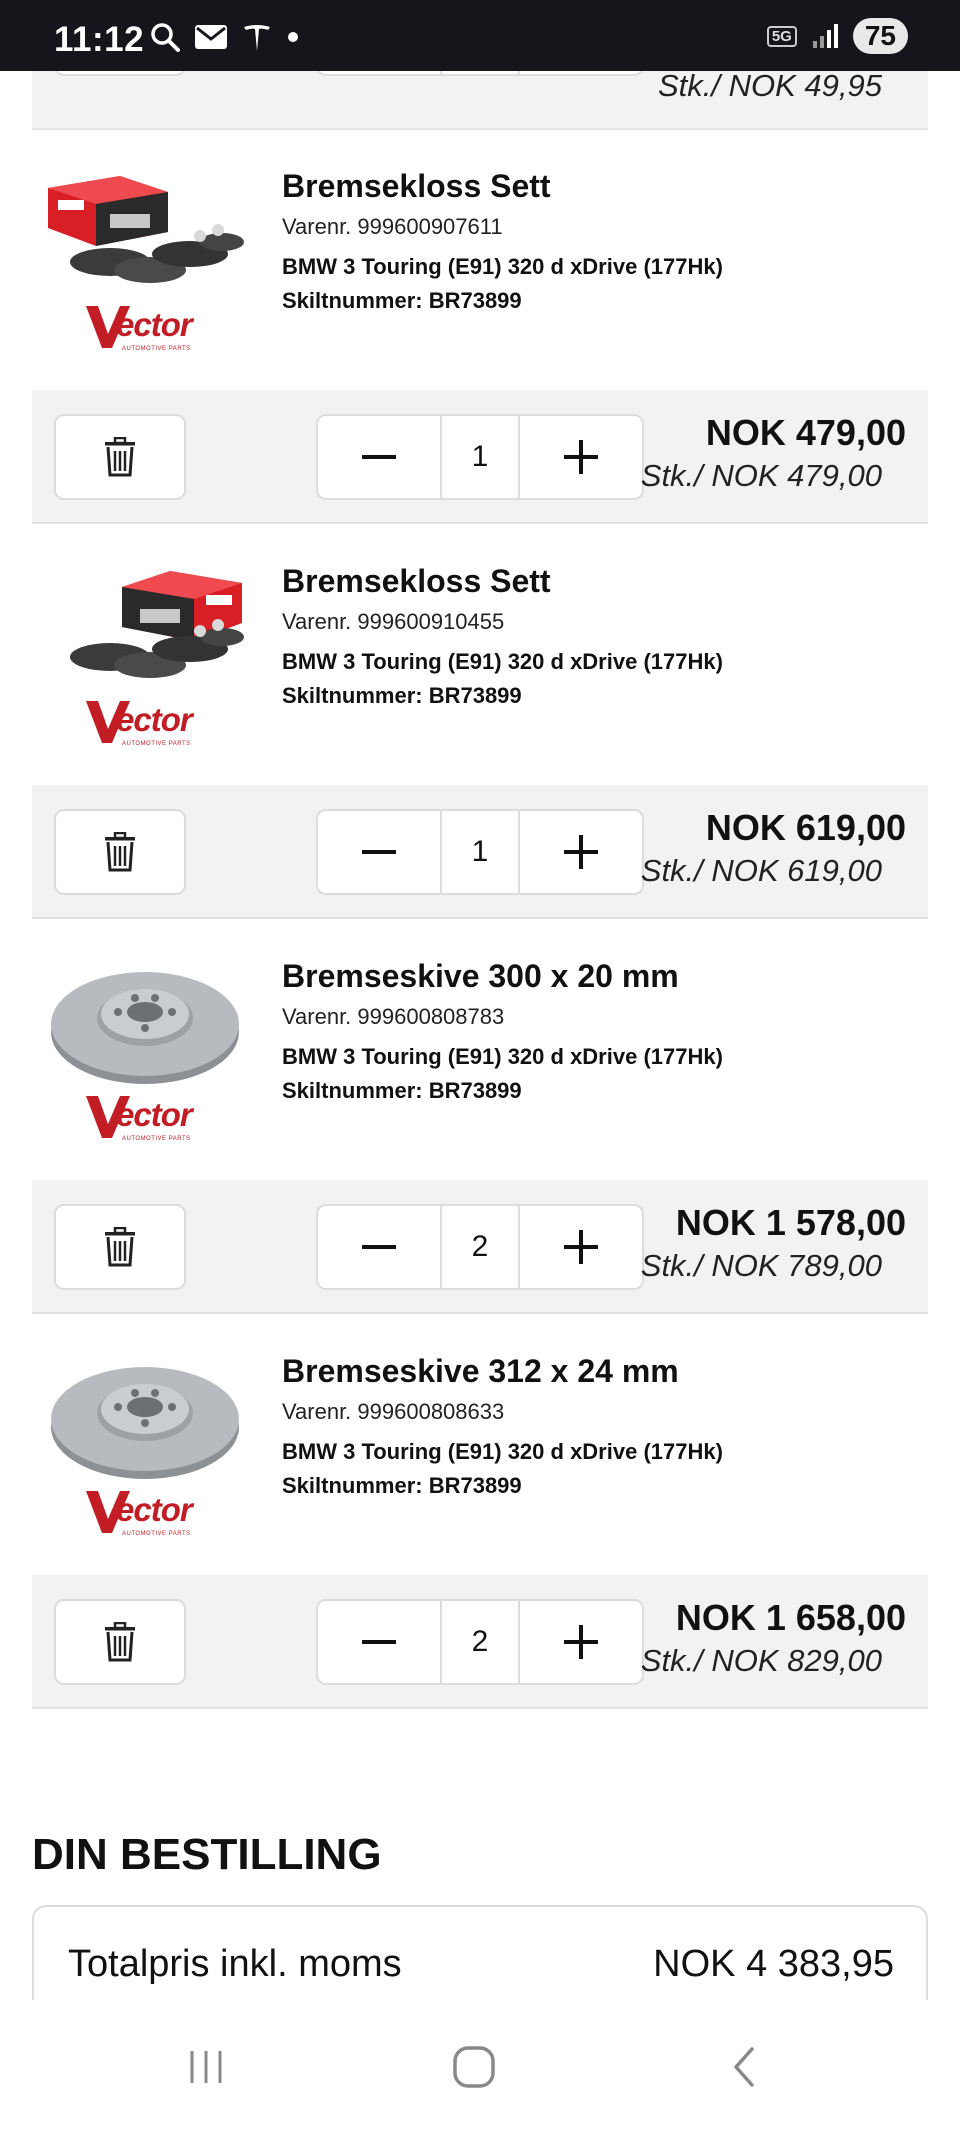 This screenshot has height=2133, width=960. Describe the element at coordinates (257, 38) in the screenshot. I see `tesla-icon` at that location.